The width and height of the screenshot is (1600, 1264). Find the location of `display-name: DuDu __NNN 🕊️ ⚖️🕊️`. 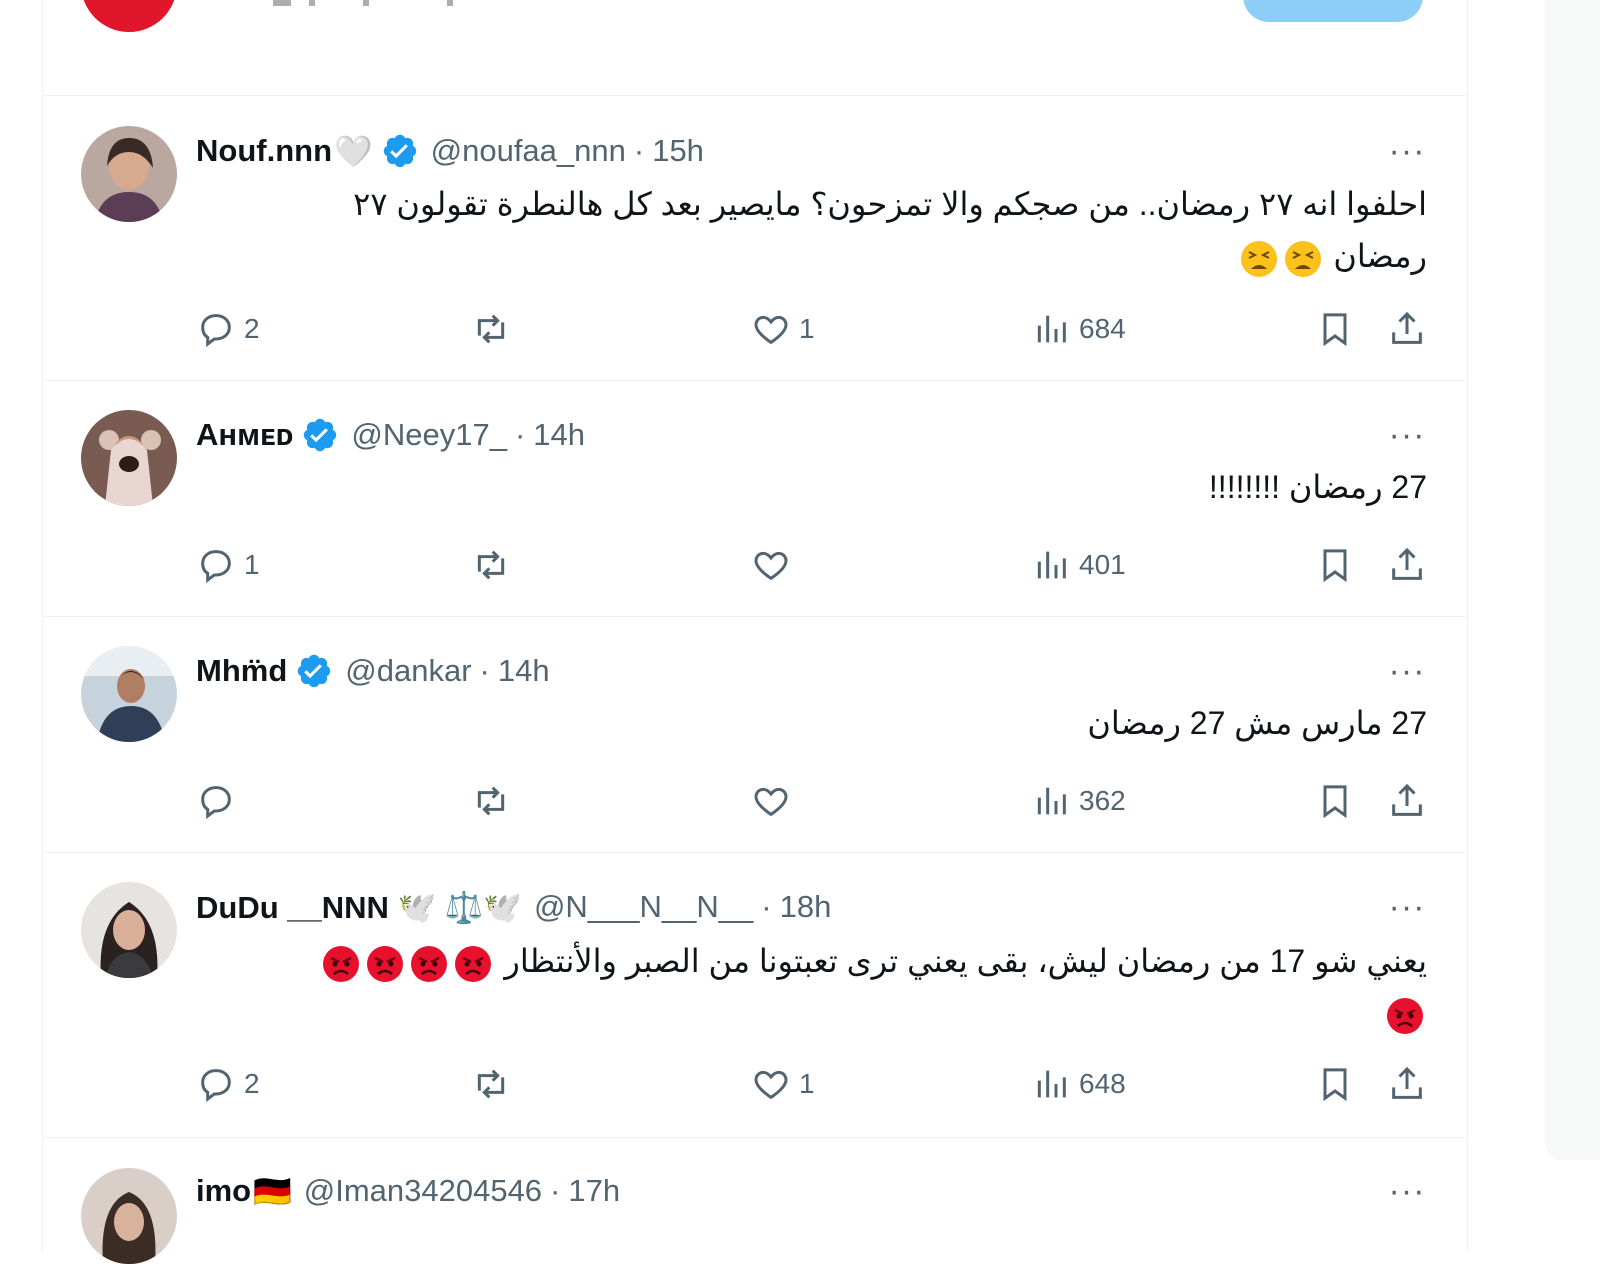

display-name: DuDu __NNN 🕊️ ⚖️🕊️ is located at coordinates (359, 907).